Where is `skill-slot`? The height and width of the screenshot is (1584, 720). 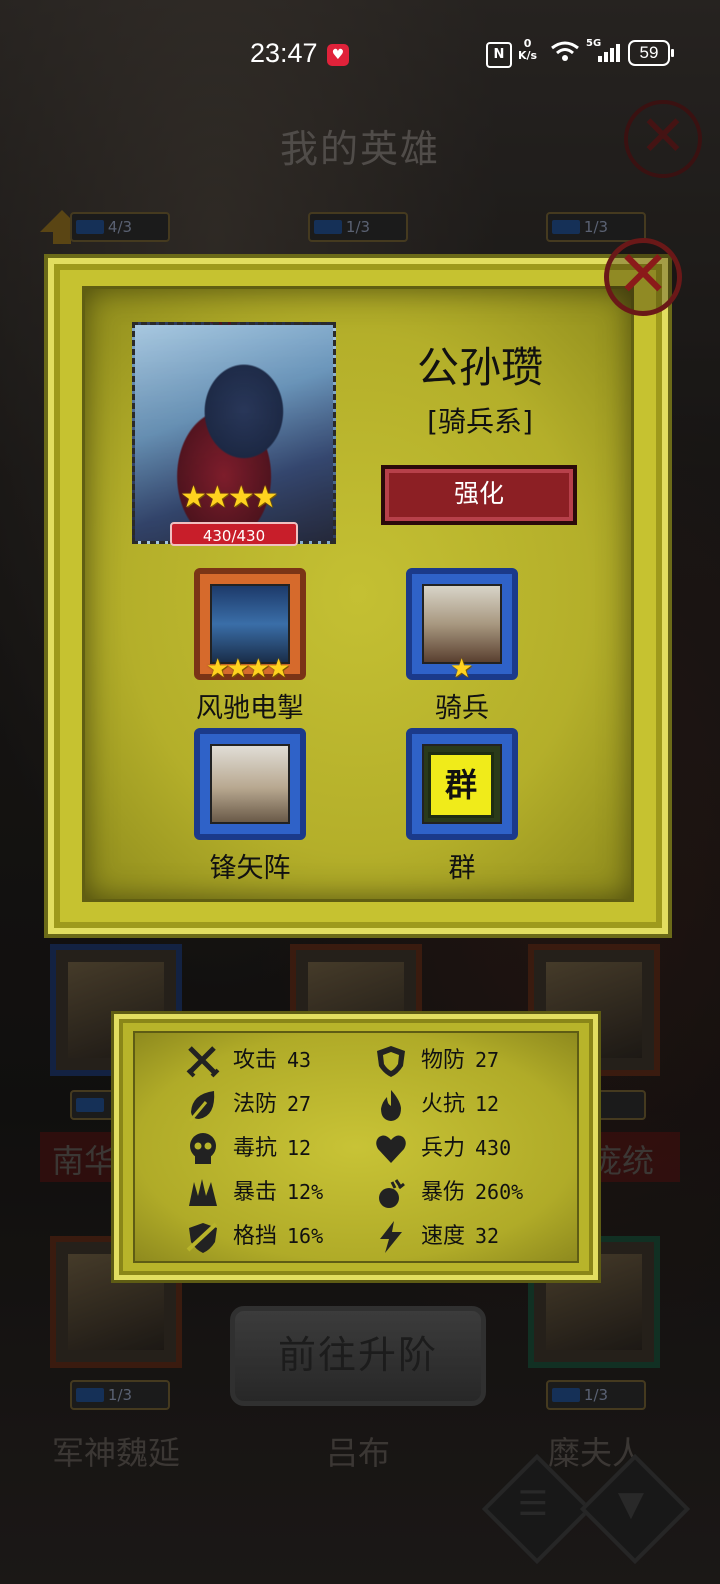 skill-slot is located at coordinates (250, 784).